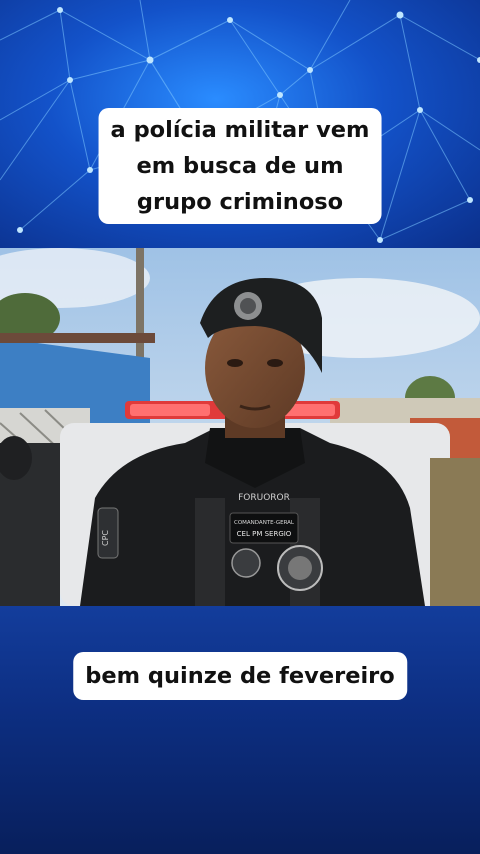  I want to click on name-tag-line1: COMANDANTE-GERAL, so click(264, 523).